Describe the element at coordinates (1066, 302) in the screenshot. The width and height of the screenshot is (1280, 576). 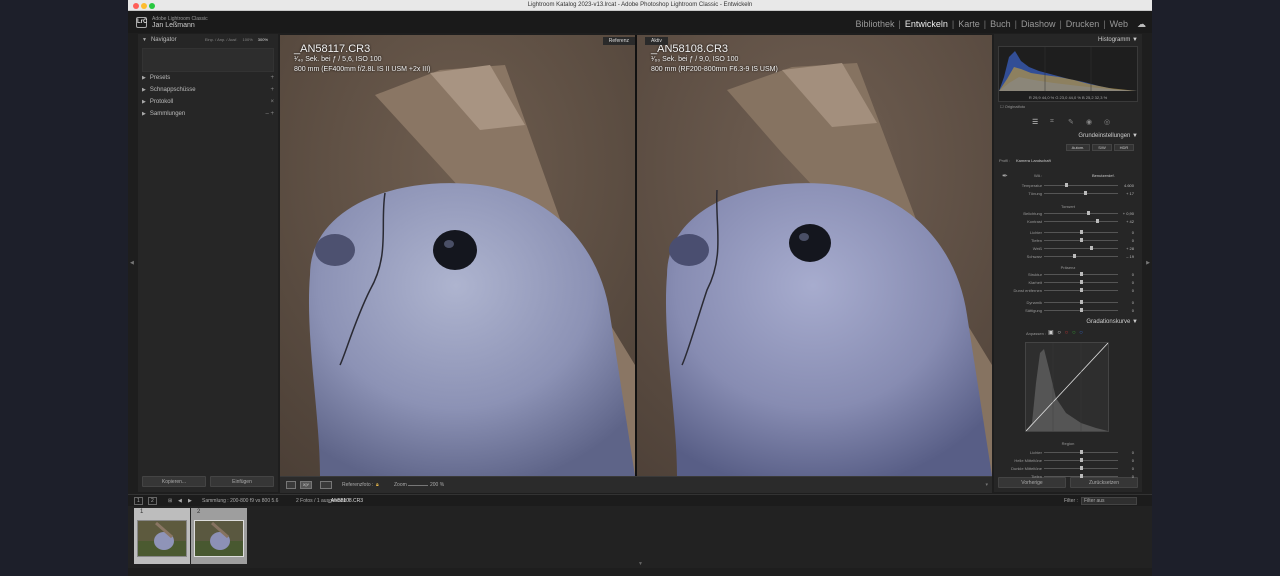
I see `slider-dynamik: Dynamik 0` at that location.